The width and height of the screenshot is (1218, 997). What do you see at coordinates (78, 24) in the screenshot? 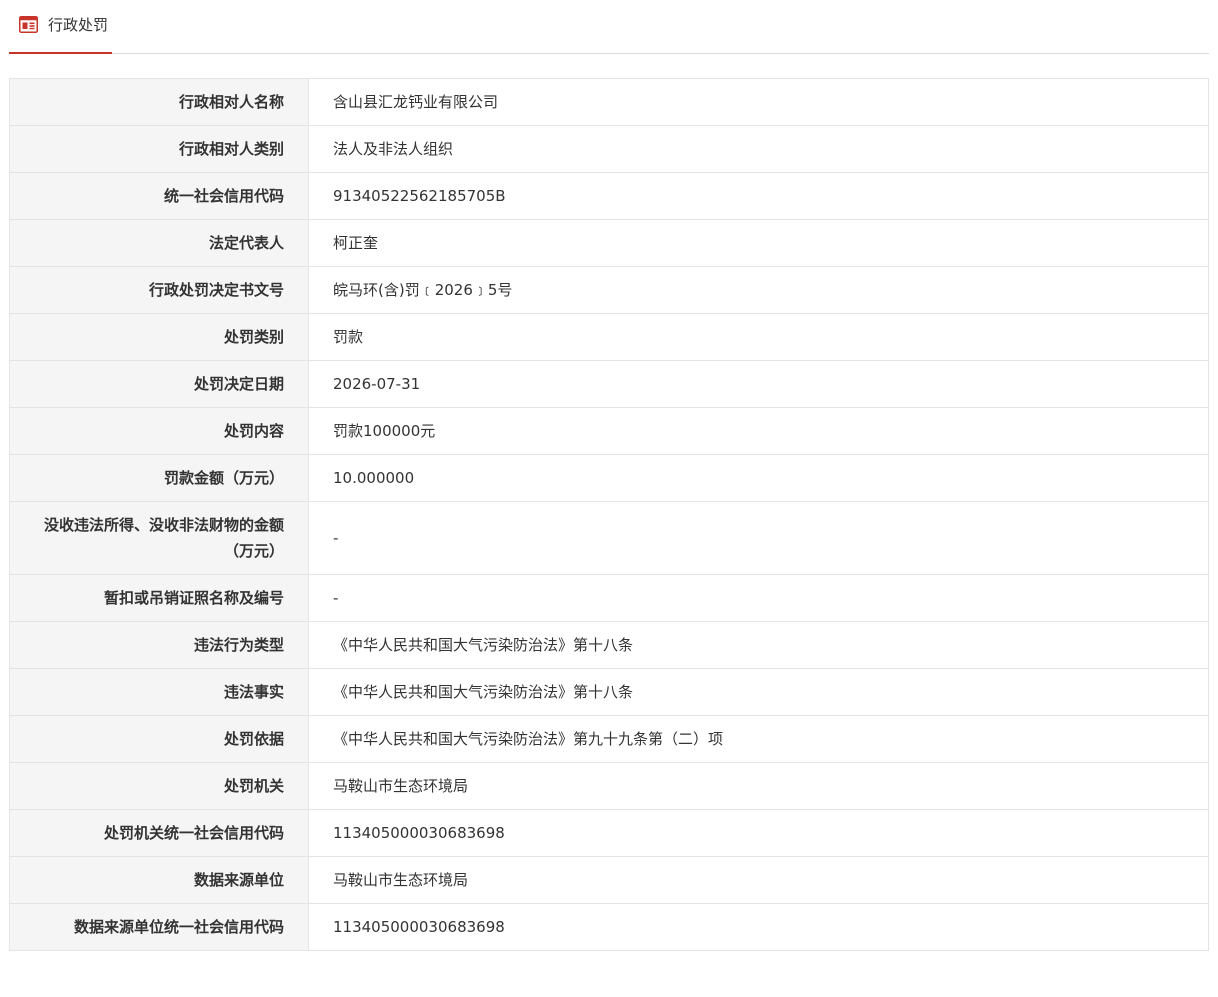
I see `header-title: 行政处罚` at bounding box center [78, 24].